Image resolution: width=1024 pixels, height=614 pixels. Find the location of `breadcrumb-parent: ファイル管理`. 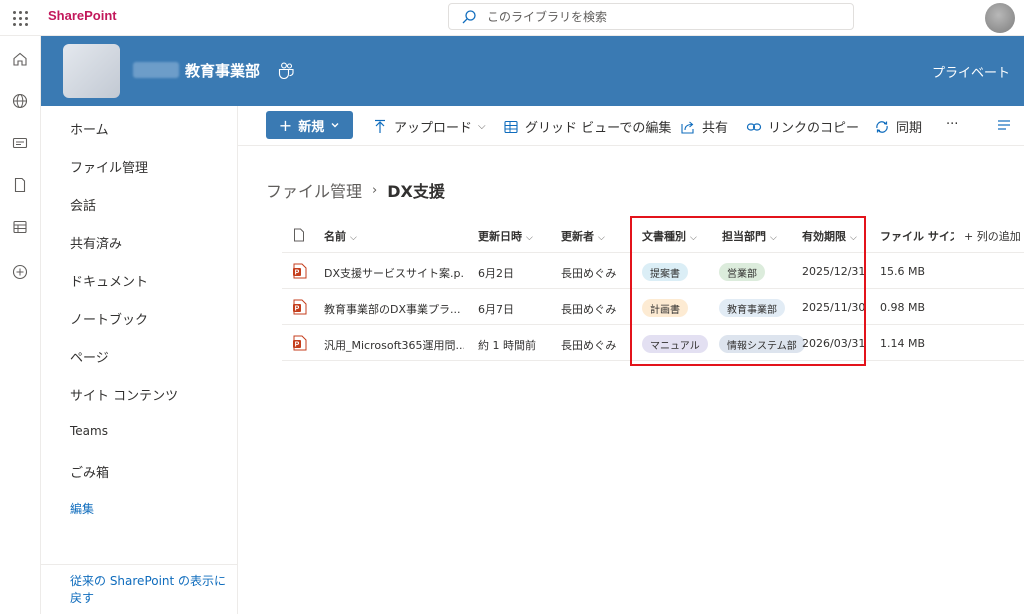

breadcrumb-parent: ファイル管理 is located at coordinates (314, 190).